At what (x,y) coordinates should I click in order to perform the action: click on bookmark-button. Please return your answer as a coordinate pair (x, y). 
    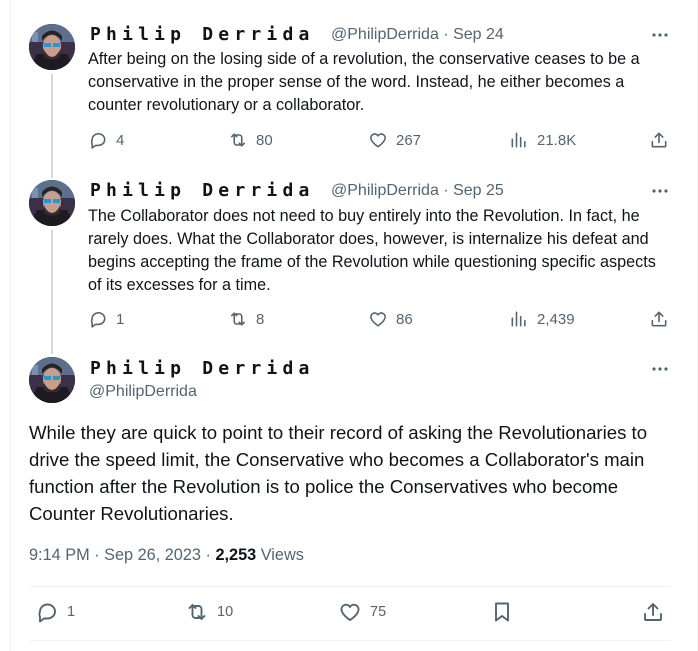
    Looking at the image, I should click on (502, 612).